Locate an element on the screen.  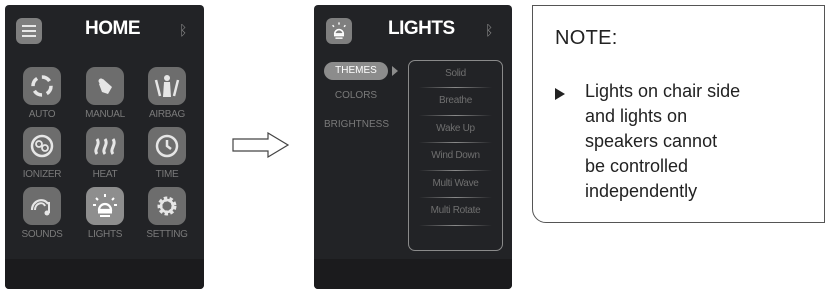
selected-arrow-icon is located at coordinates (395, 71).